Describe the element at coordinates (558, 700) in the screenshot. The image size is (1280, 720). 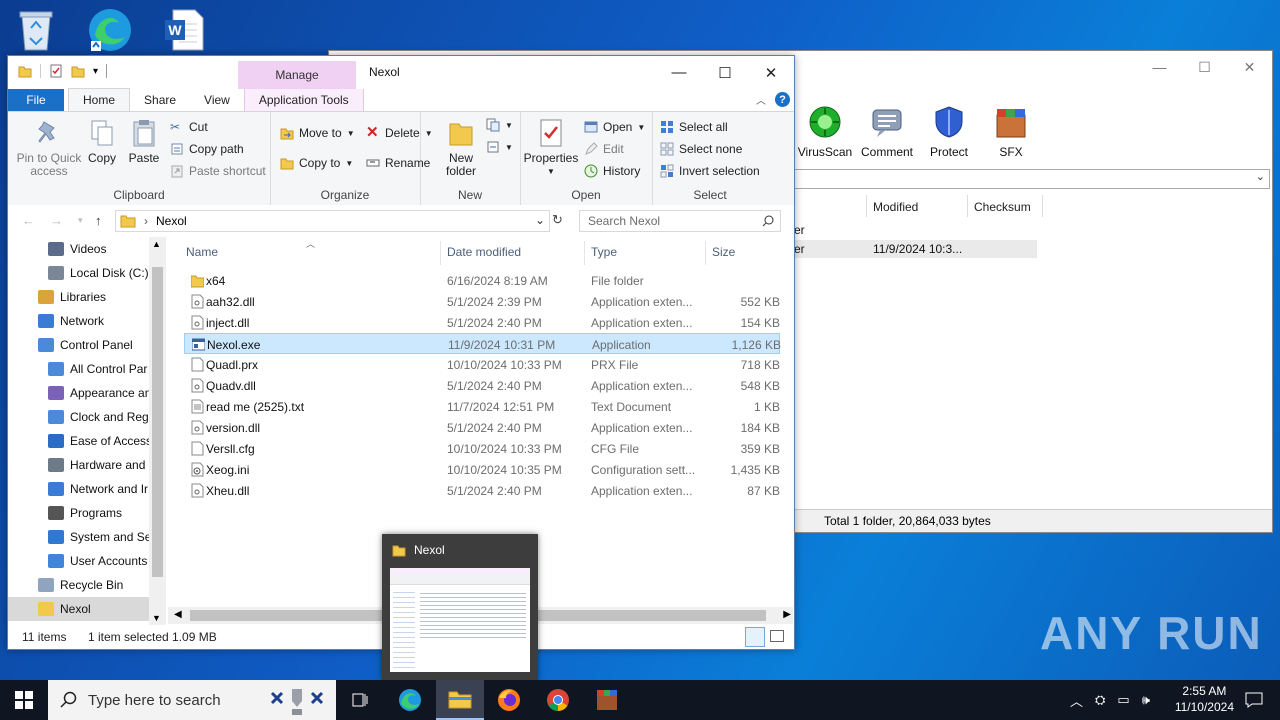
I see `taskbar-chrome` at that location.